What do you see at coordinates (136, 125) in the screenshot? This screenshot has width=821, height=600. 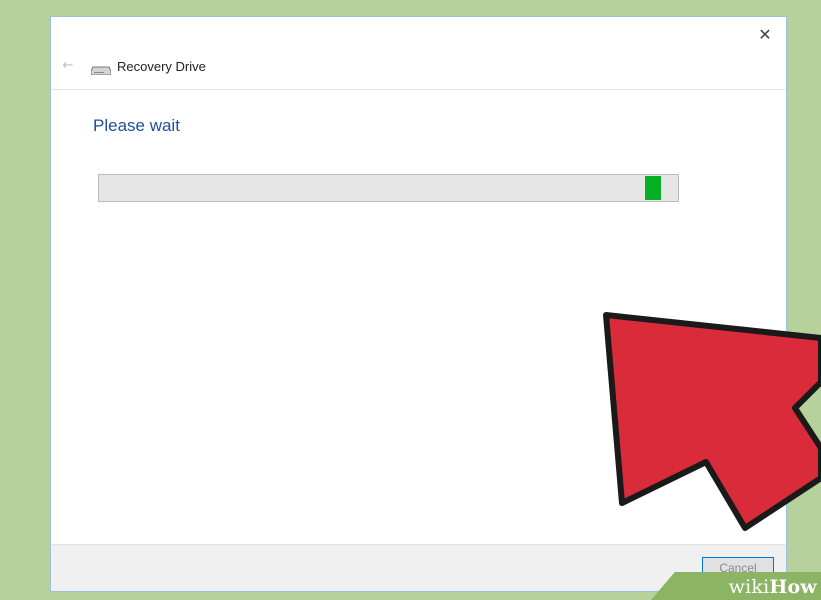 I see `page-heading: Please wait` at bounding box center [136, 125].